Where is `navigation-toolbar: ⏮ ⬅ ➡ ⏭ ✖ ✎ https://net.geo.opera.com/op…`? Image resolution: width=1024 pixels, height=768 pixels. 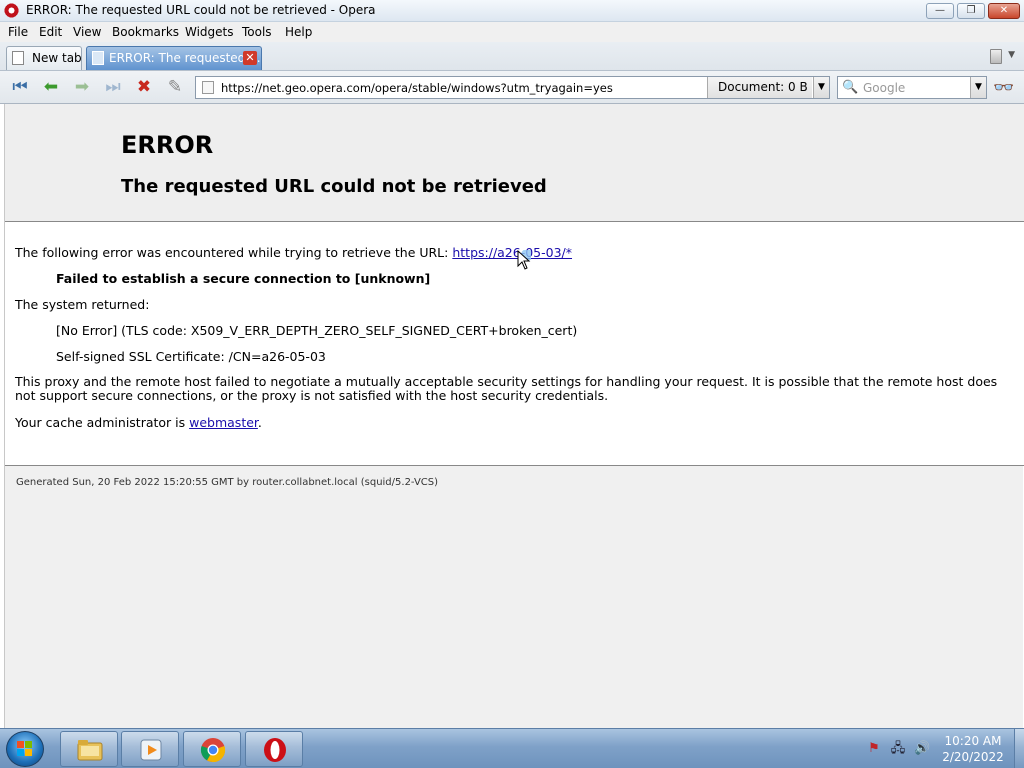
navigation-toolbar: ⏮ ⬅ ➡ ⏭ ✖ ✎ https://net.geo.opera.com/op… is located at coordinates (512, 87).